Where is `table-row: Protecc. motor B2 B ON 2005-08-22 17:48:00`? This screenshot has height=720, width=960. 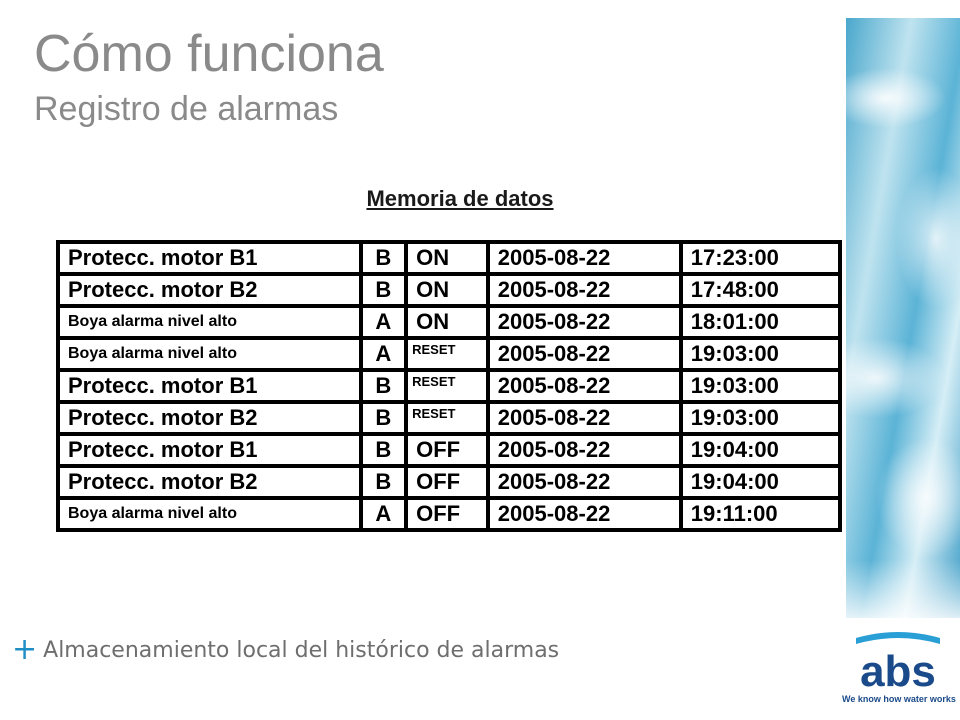
table-row: Protecc. motor B2 B ON 2005-08-22 17:48:00 is located at coordinates (449, 290).